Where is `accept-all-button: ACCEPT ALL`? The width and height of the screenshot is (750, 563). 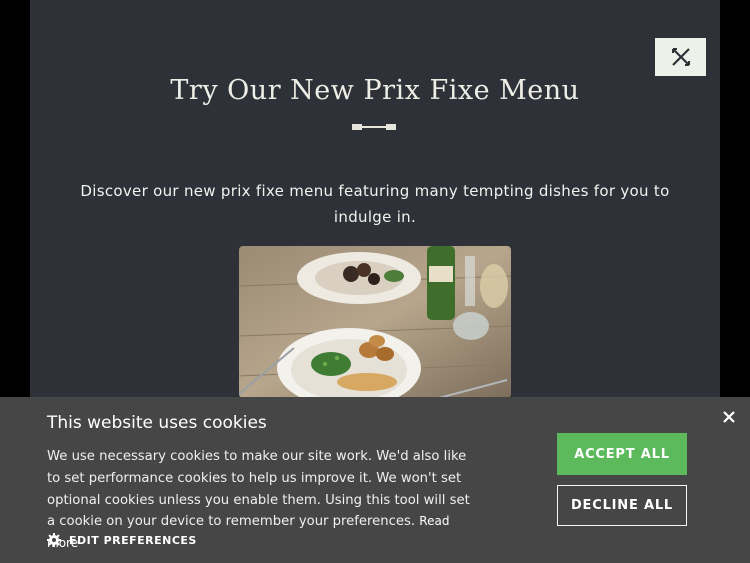
accept-all-button: ACCEPT ALL is located at coordinates (622, 454).